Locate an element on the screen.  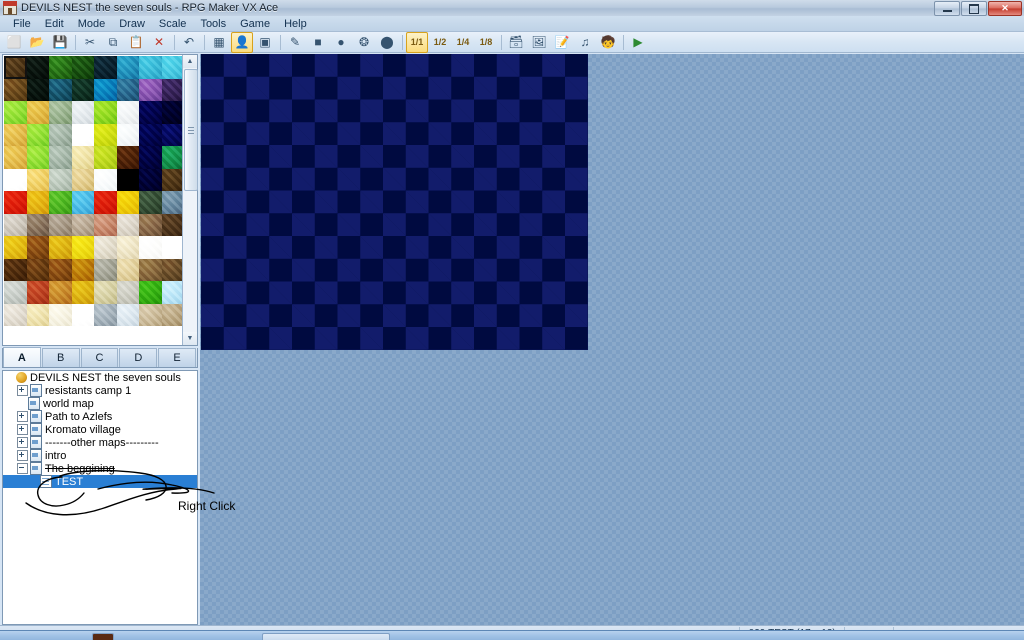
undo-icon: ↶ is located at coordinates (189, 42).